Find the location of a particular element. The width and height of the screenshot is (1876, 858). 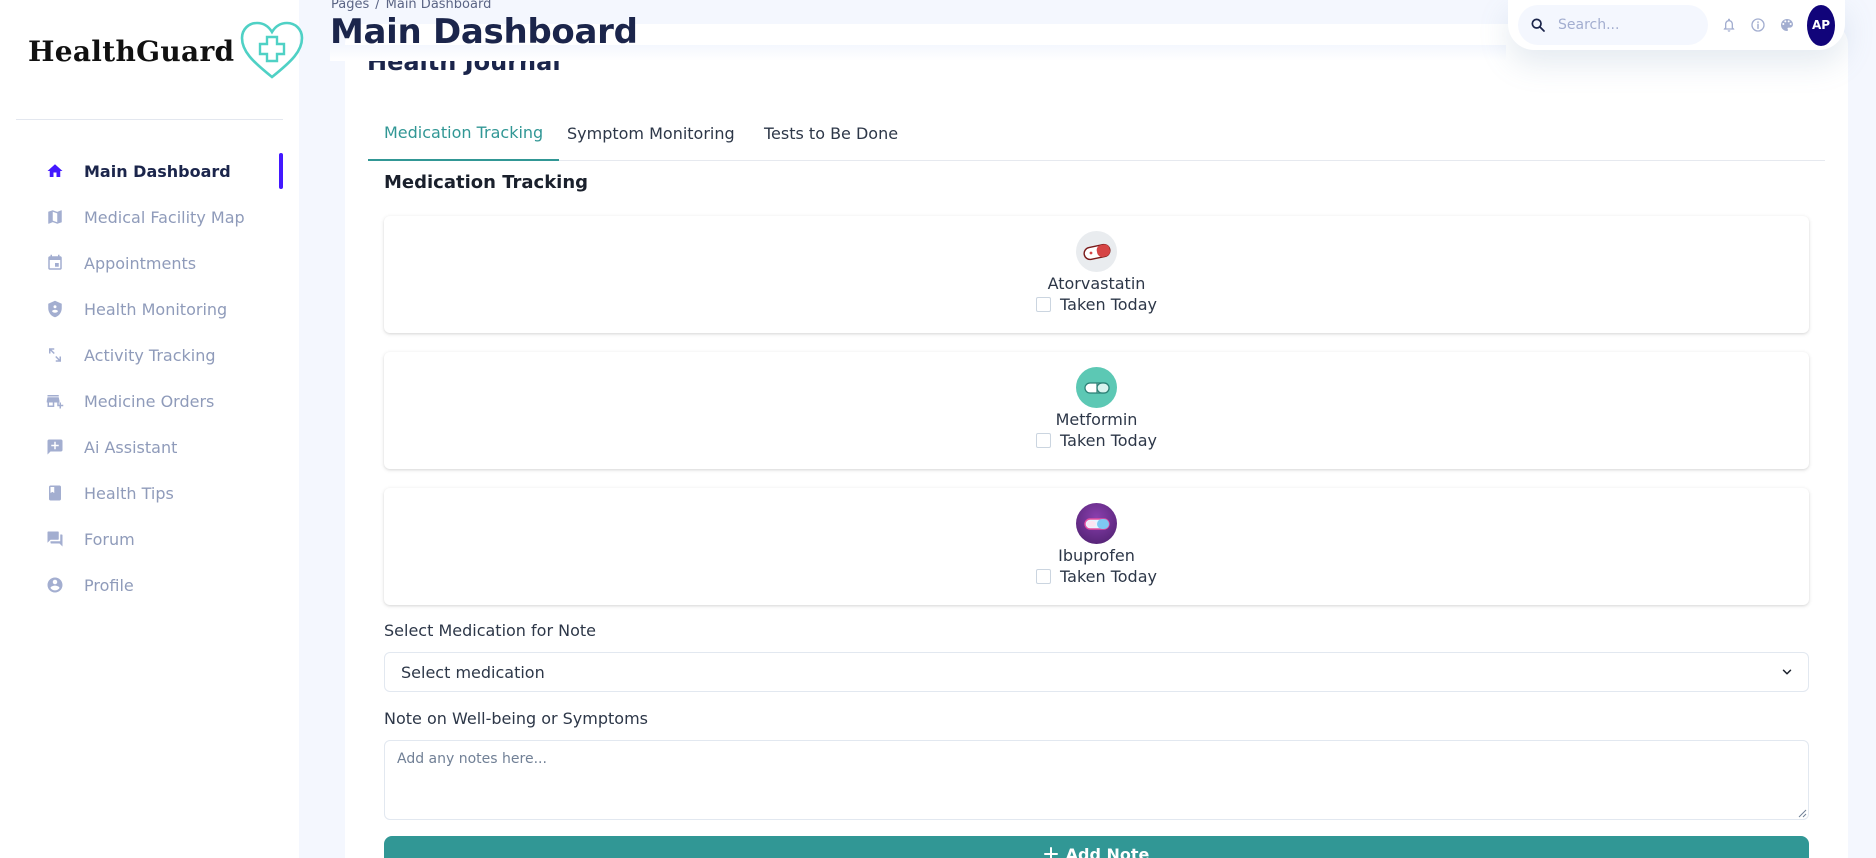

shield-icon is located at coordinates (55, 309).